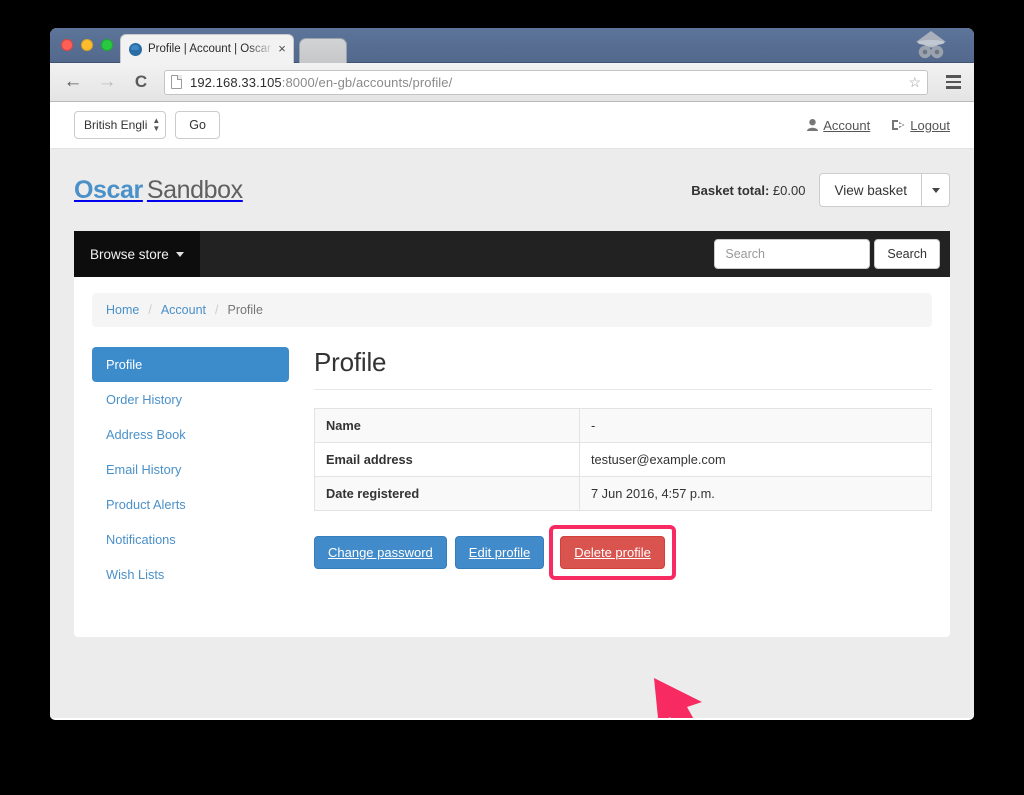 The height and width of the screenshot is (795, 1024). I want to click on table-row: Date registered 7 Jun 2016, 4:57 p.m., so click(623, 493).